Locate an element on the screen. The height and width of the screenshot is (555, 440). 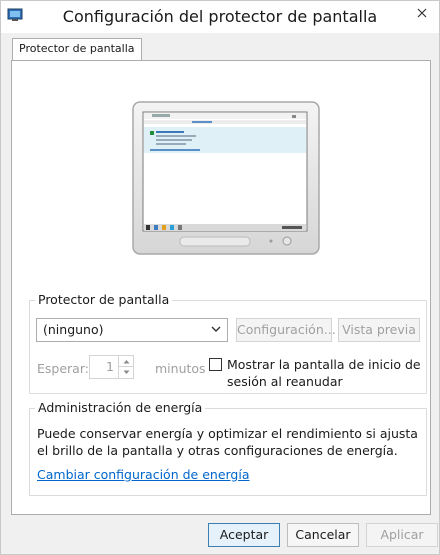
screensaver-select: (ninguno) is located at coordinates (132, 330).